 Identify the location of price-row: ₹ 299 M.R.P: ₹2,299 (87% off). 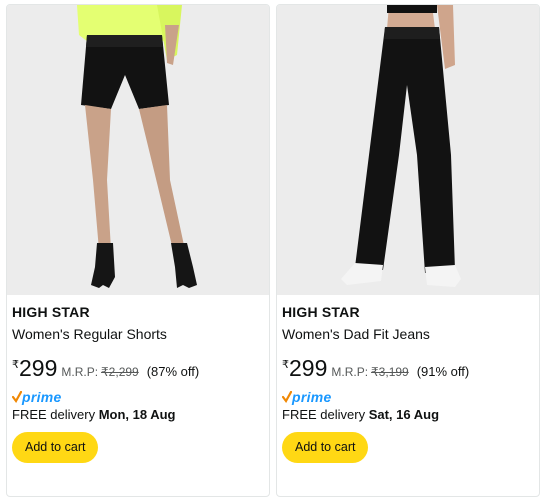
(105, 368).